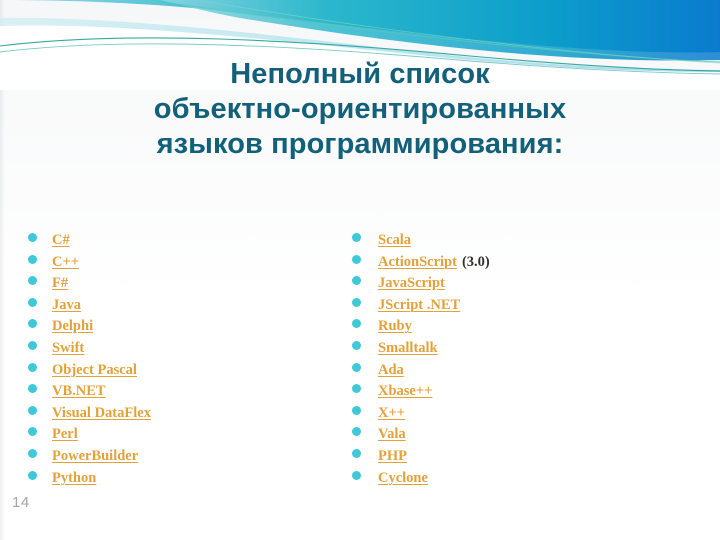 Image resolution: width=720 pixels, height=540 pixels. I want to click on language-name: JavaScript, so click(411, 284).